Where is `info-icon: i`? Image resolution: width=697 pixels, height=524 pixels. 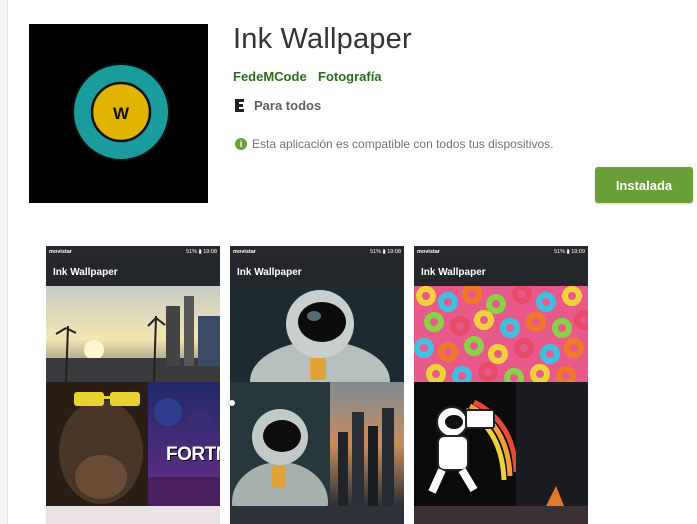 info-icon: i is located at coordinates (241, 144).